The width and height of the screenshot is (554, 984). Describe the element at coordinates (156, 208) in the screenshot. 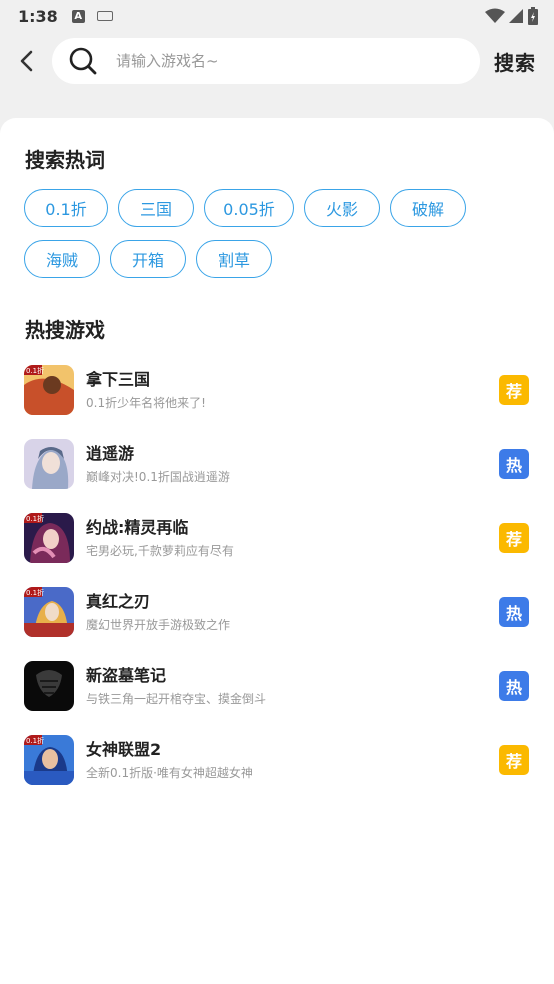

I see `keyword-tag: 三国` at that location.